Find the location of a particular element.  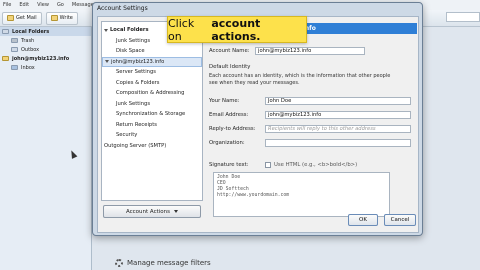

cancel-button: Cancel is located at coordinates (400, 220).